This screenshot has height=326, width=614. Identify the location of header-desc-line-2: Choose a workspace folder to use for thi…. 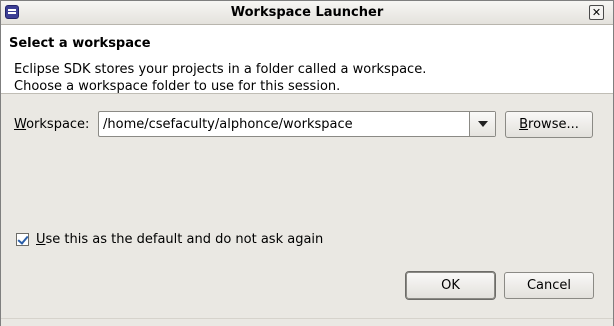
(177, 86).